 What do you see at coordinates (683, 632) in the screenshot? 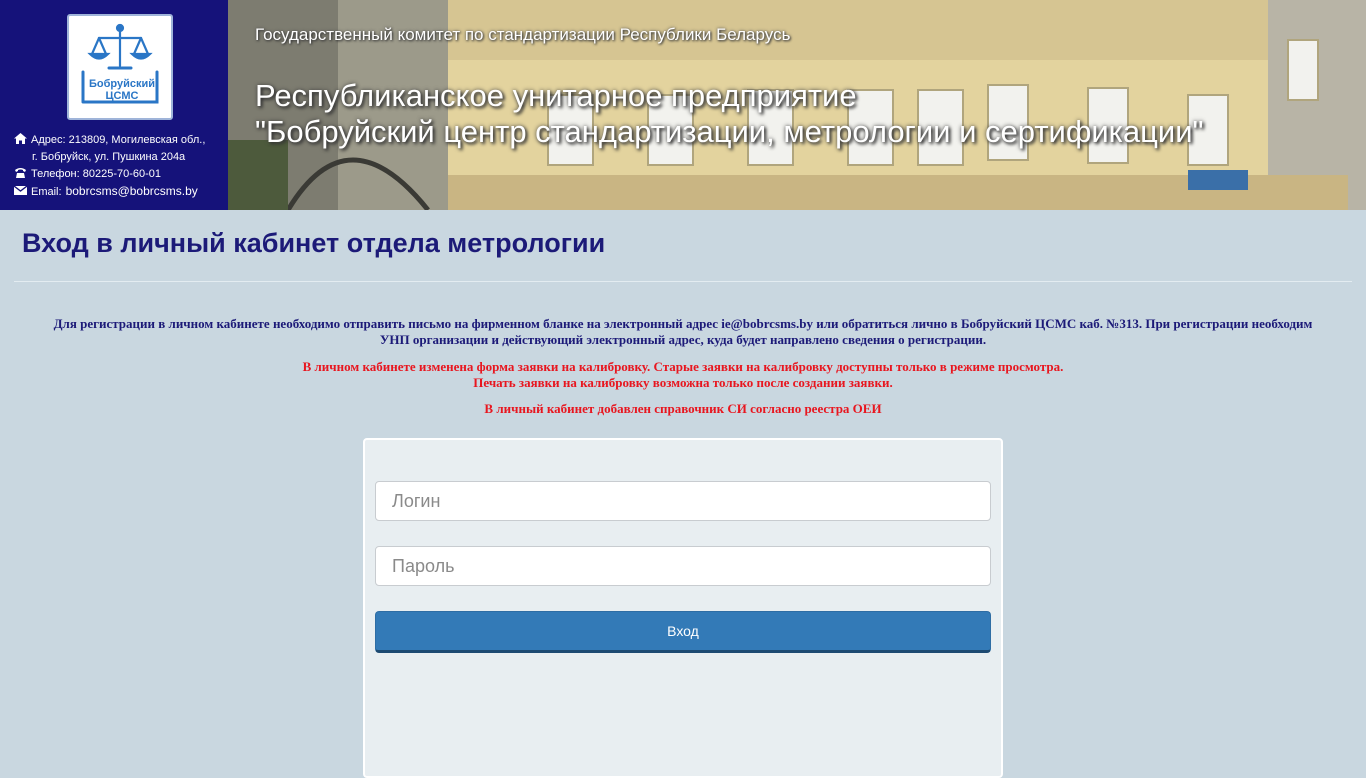
I see `login-button: Вход` at bounding box center [683, 632].